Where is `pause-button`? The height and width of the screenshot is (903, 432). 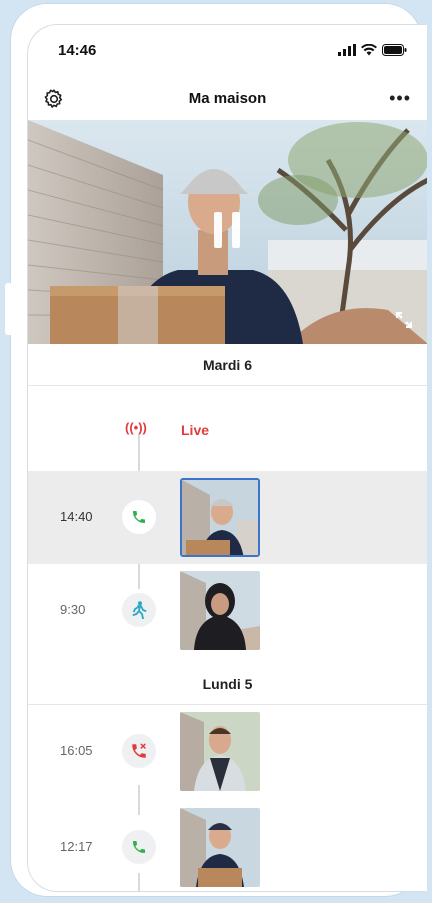 pause-button is located at coordinates (227, 230).